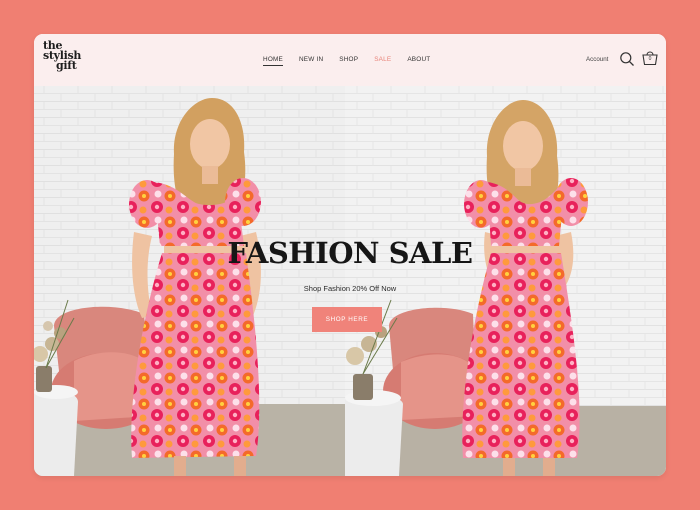 The image size is (700, 510). I want to click on nav-shop: SHOP, so click(348, 61).